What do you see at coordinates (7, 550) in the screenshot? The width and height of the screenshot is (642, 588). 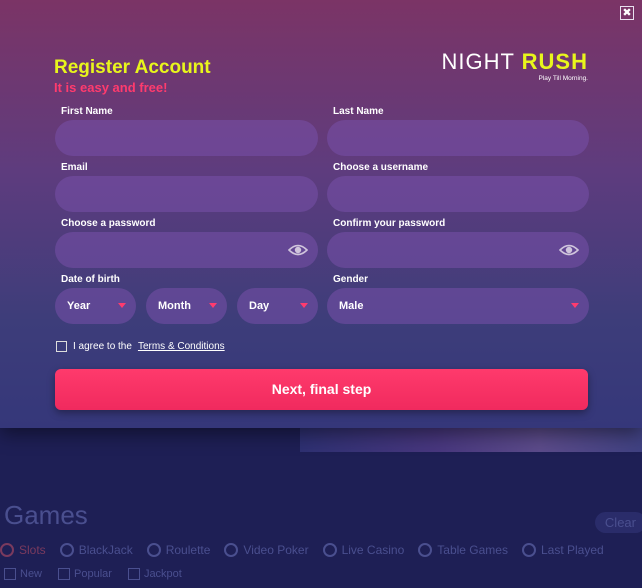 I see `slots-icon` at bounding box center [7, 550].